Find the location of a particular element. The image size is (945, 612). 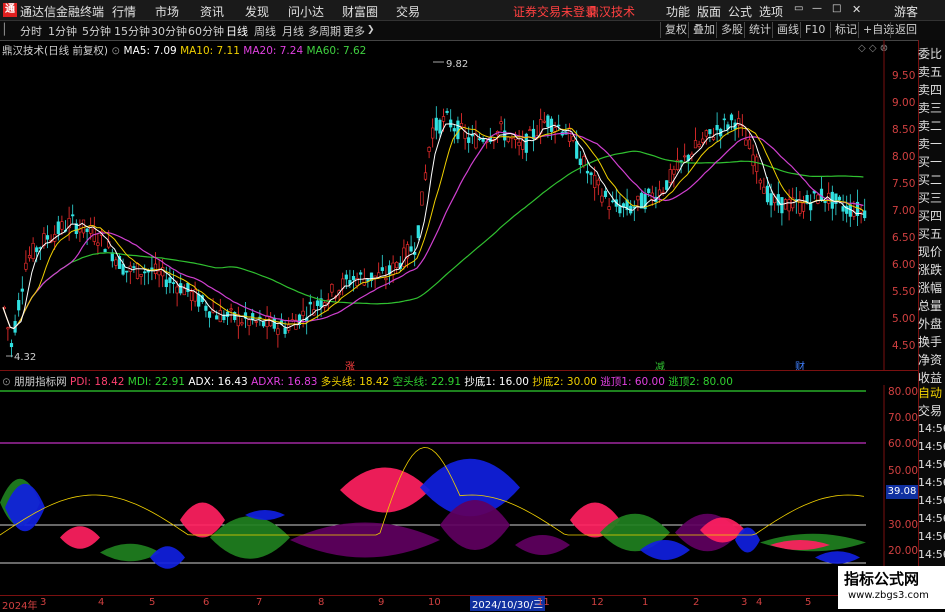

tool-f10: F10 is located at coordinates (814, 30).